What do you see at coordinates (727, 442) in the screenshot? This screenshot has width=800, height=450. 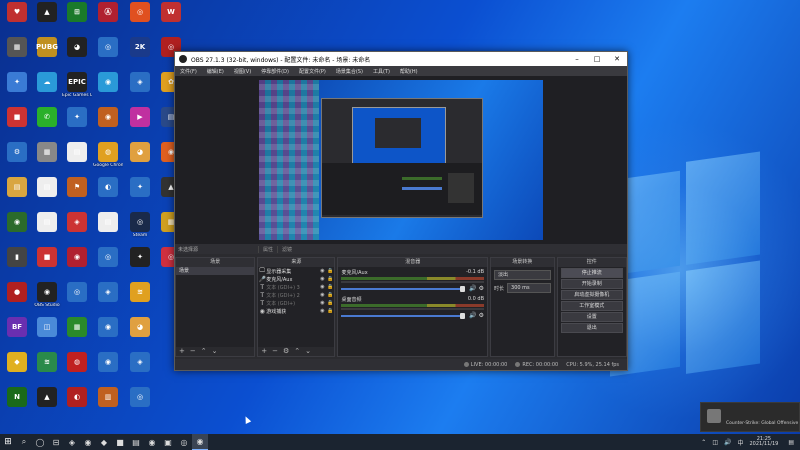 I see `volume-icon: 🔊` at bounding box center [727, 442].